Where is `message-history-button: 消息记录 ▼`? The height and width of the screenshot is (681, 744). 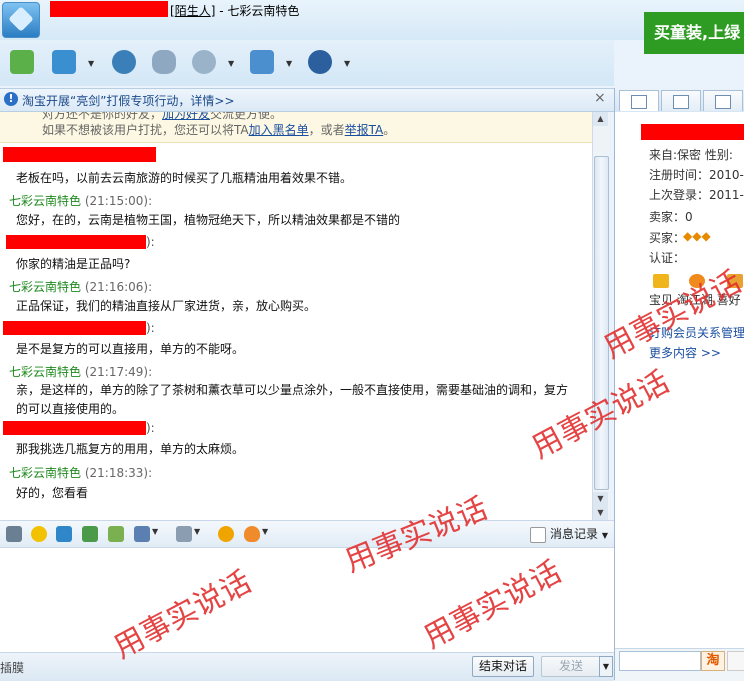 message-history-button: 消息记录 ▼ is located at coordinates (569, 534).